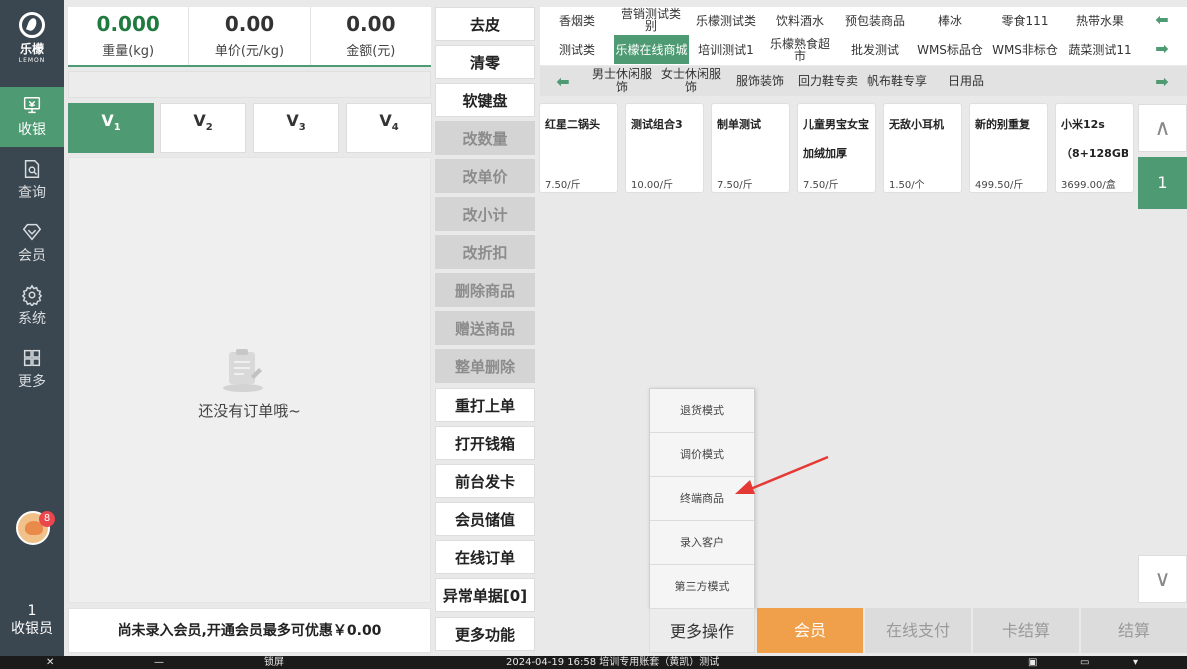 Image resolution: width=1187 pixels, height=669 pixels. What do you see at coordinates (1162, 579) in the screenshot?
I see `scroll-down-button: ∨` at bounding box center [1162, 579].